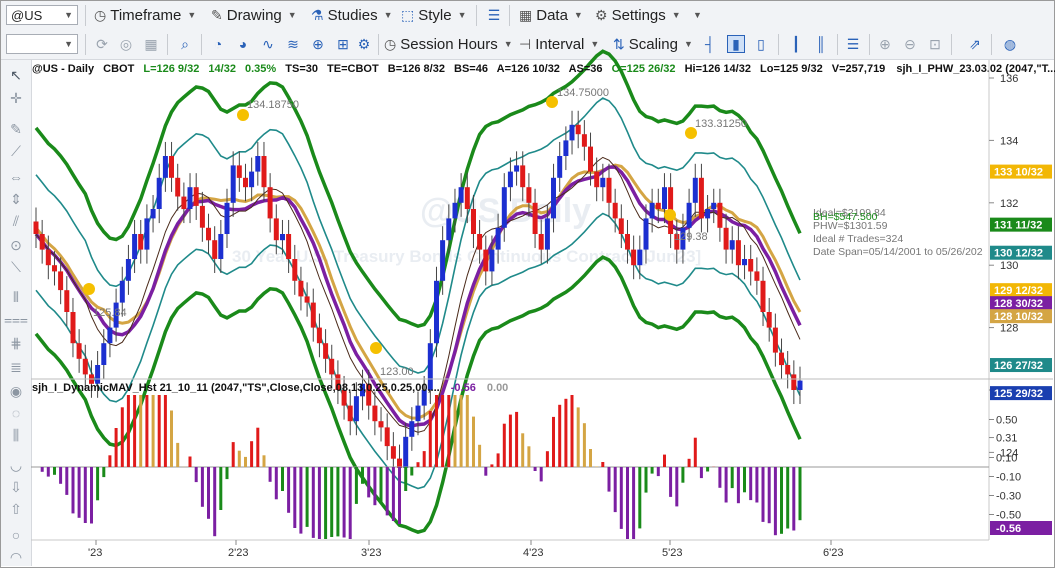 Image resolution: width=1055 pixels, height=568 pixels. I want to click on osc-tick-label: 0.10, so click(1006, 459).